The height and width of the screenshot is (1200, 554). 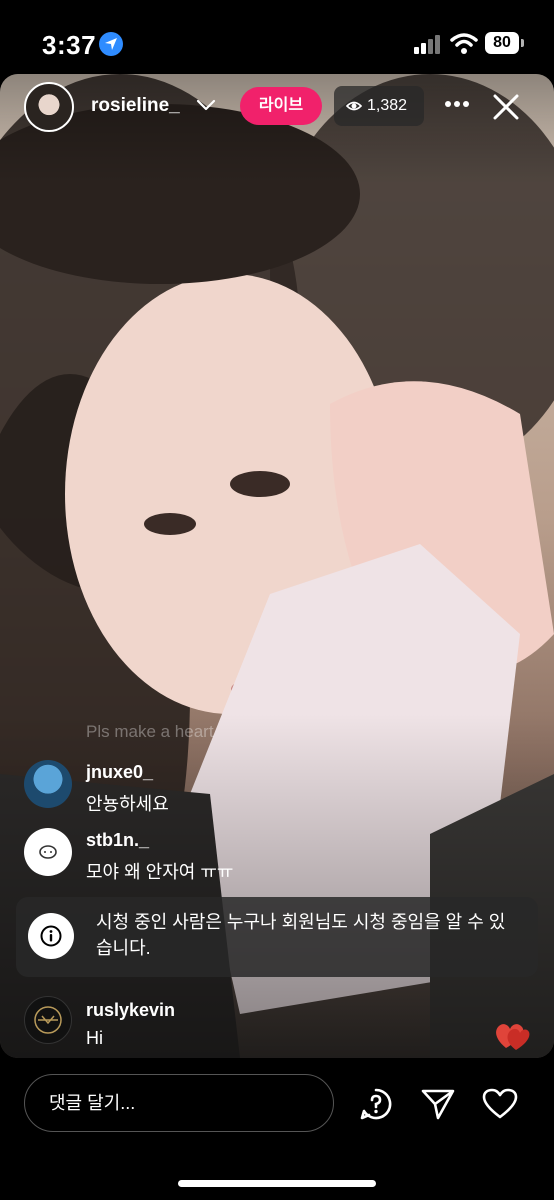 I want to click on comment-avatar-logo, so click(x=48, y=1020).